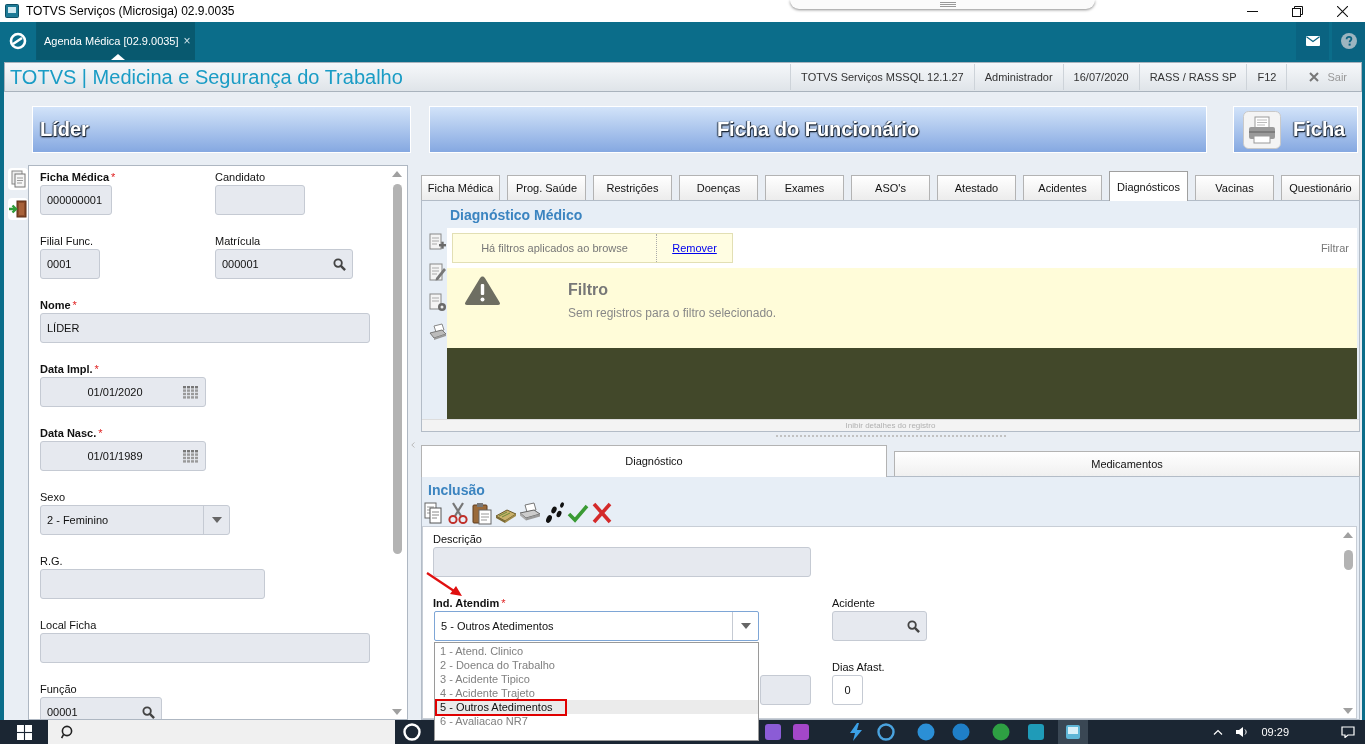 The height and width of the screenshot is (744, 1365). What do you see at coordinates (1062, 187) in the screenshot?
I see `tab: Acidentes` at bounding box center [1062, 187].